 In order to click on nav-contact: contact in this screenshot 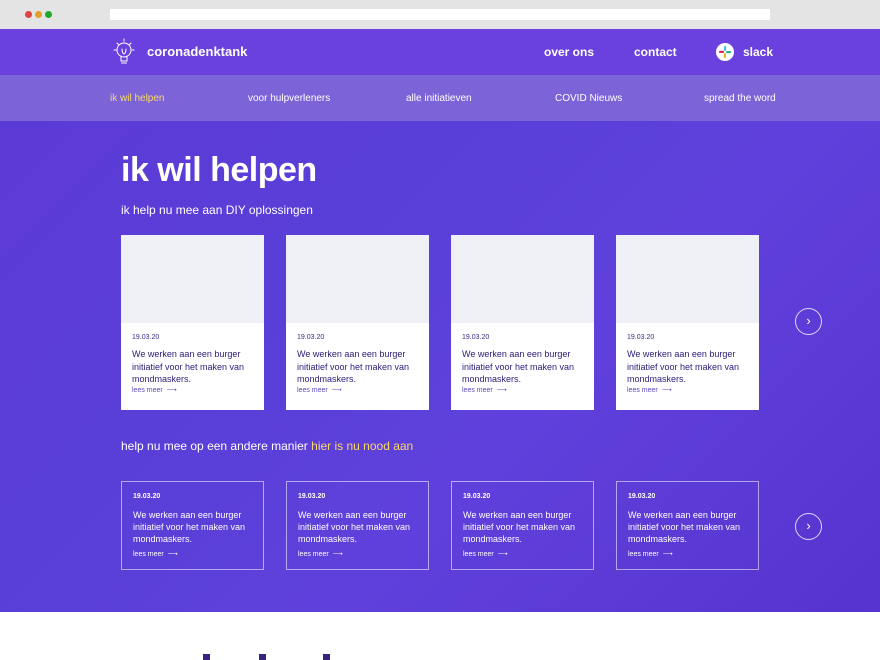, I will do `click(655, 52)`.